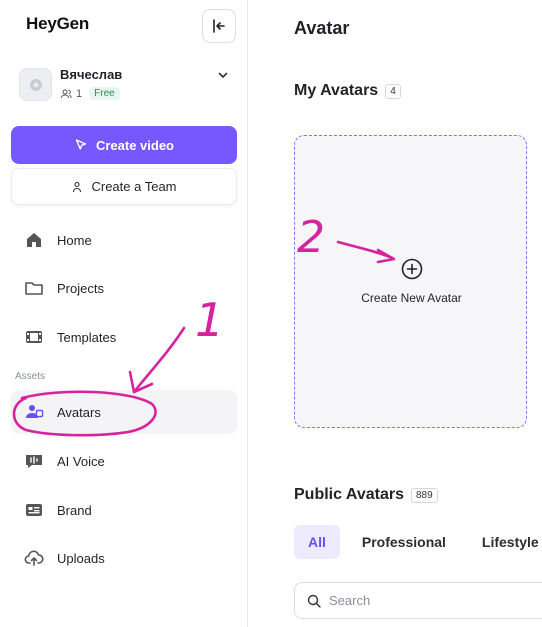 The height and width of the screenshot is (627, 542). Describe the element at coordinates (411, 298) in the screenshot. I see `create-new-avatar-label: Create New Avatar` at that location.